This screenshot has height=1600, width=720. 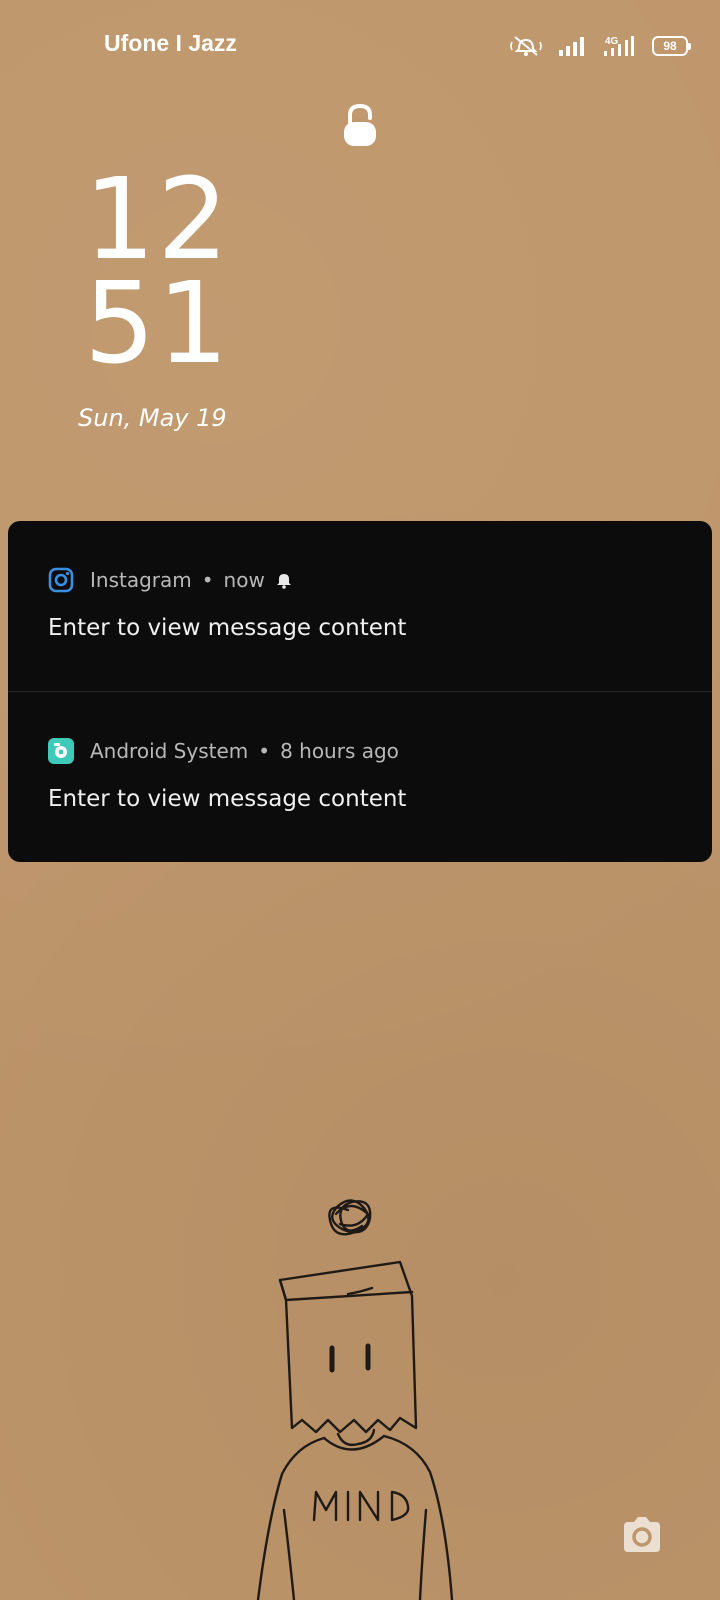 I want to click on battery-icon: 98, so click(x=671, y=46).